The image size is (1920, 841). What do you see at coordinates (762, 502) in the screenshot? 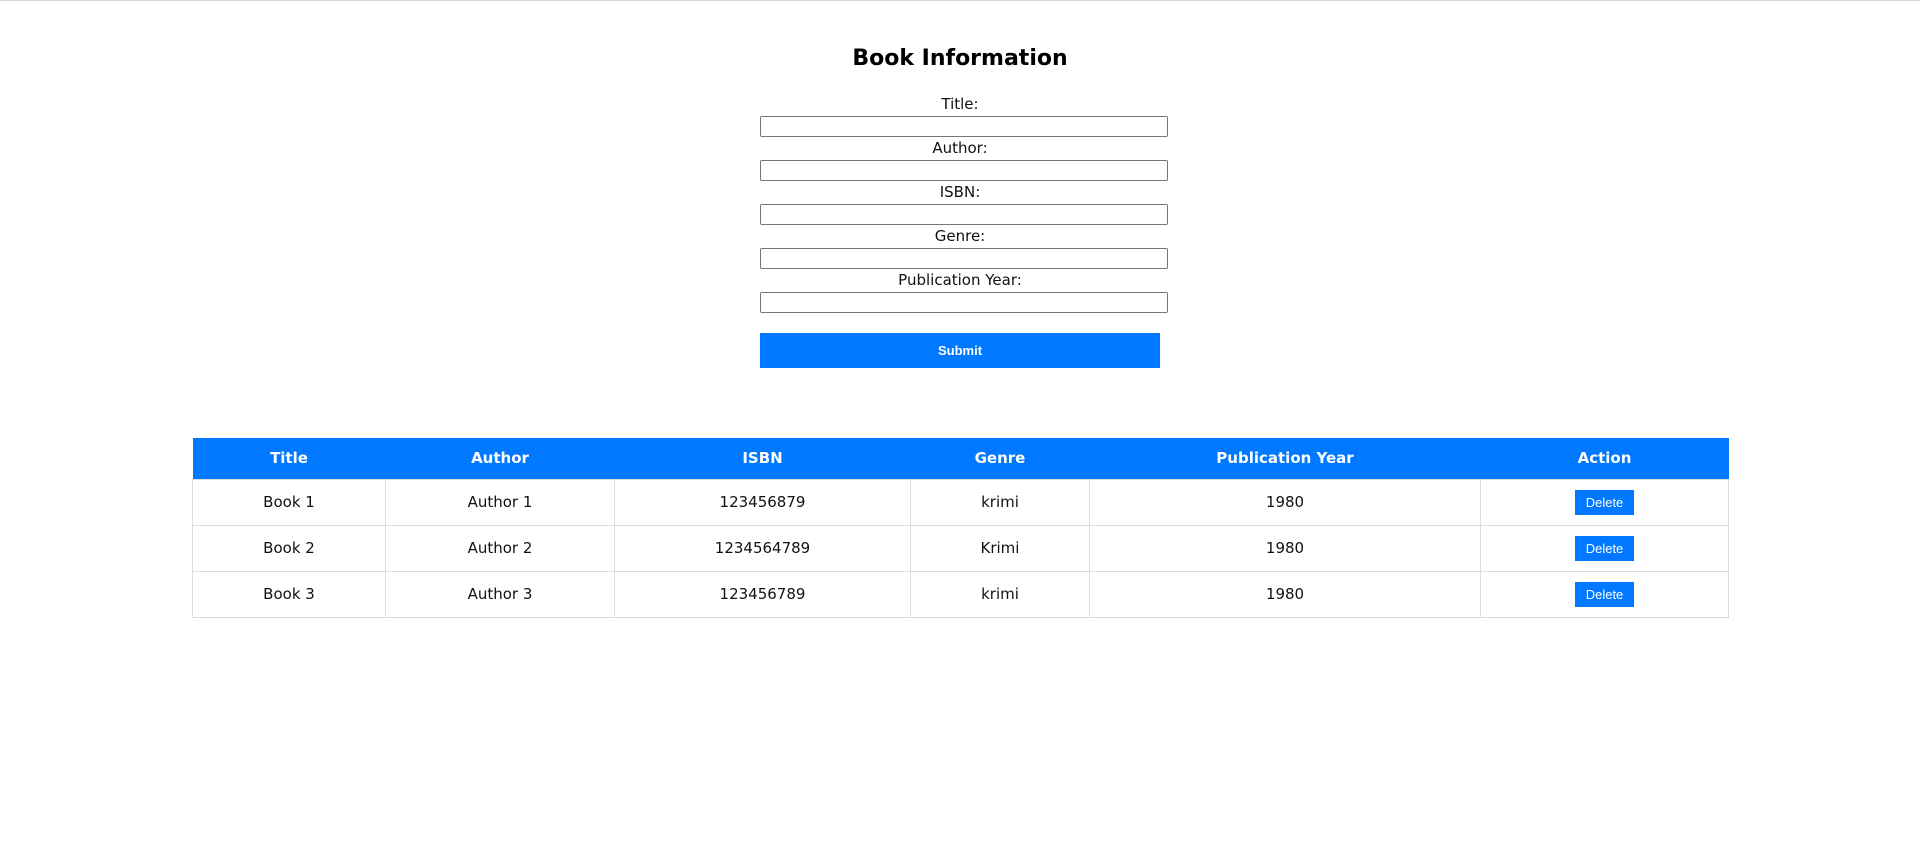
I see `cell-isbn: 123456879` at bounding box center [762, 502].